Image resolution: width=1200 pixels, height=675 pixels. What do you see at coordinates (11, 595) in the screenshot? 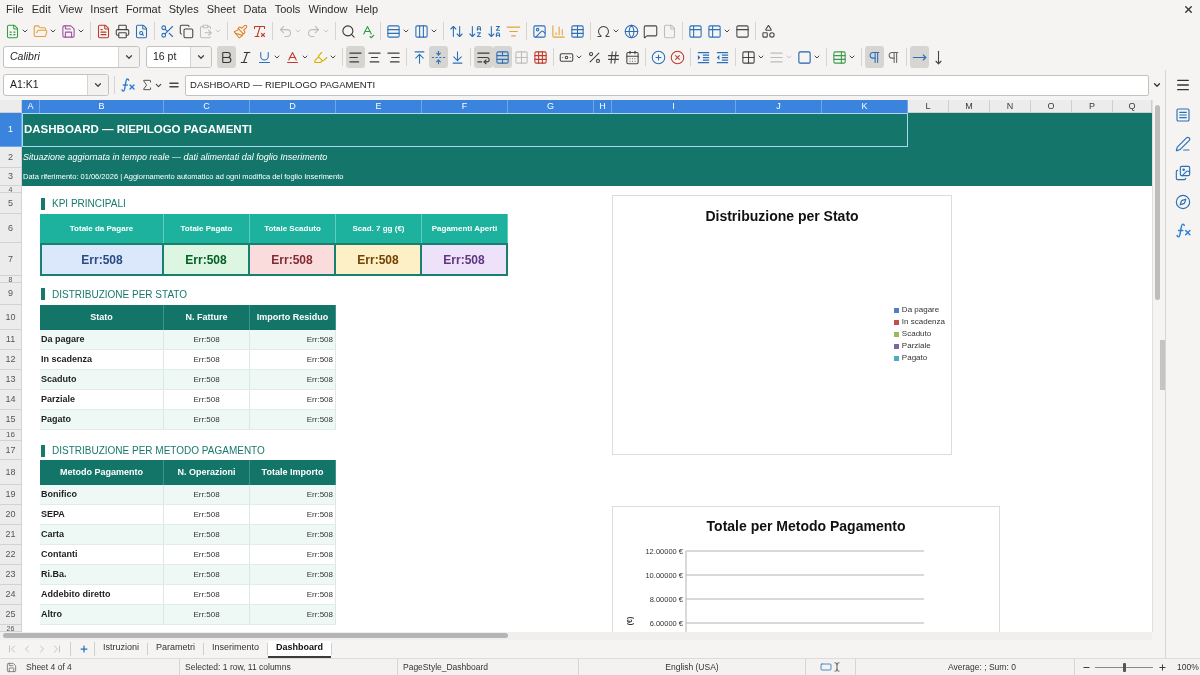
I see `row-header: 24` at bounding box center [11, 595].